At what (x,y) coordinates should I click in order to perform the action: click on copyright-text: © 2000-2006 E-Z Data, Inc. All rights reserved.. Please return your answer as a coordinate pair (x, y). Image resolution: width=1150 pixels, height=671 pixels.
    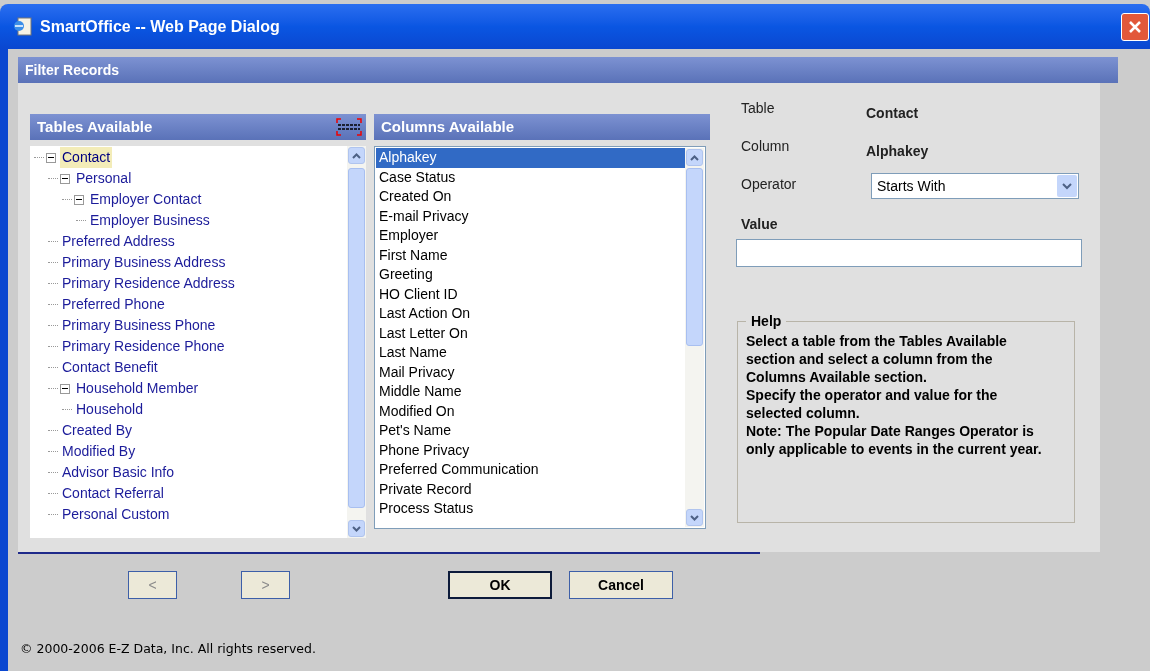
    Looking at the image, I should click on (168, 649).